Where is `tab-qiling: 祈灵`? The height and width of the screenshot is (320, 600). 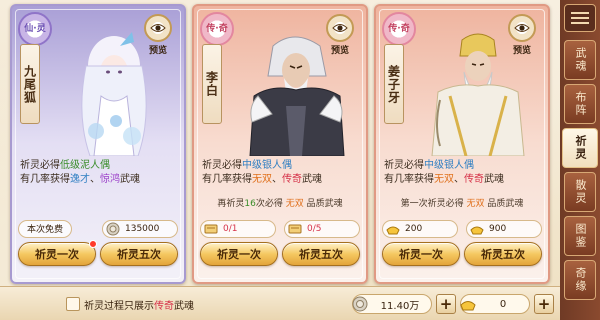
tab-qiling: 祈灵 is located at coordinates (580, 148).